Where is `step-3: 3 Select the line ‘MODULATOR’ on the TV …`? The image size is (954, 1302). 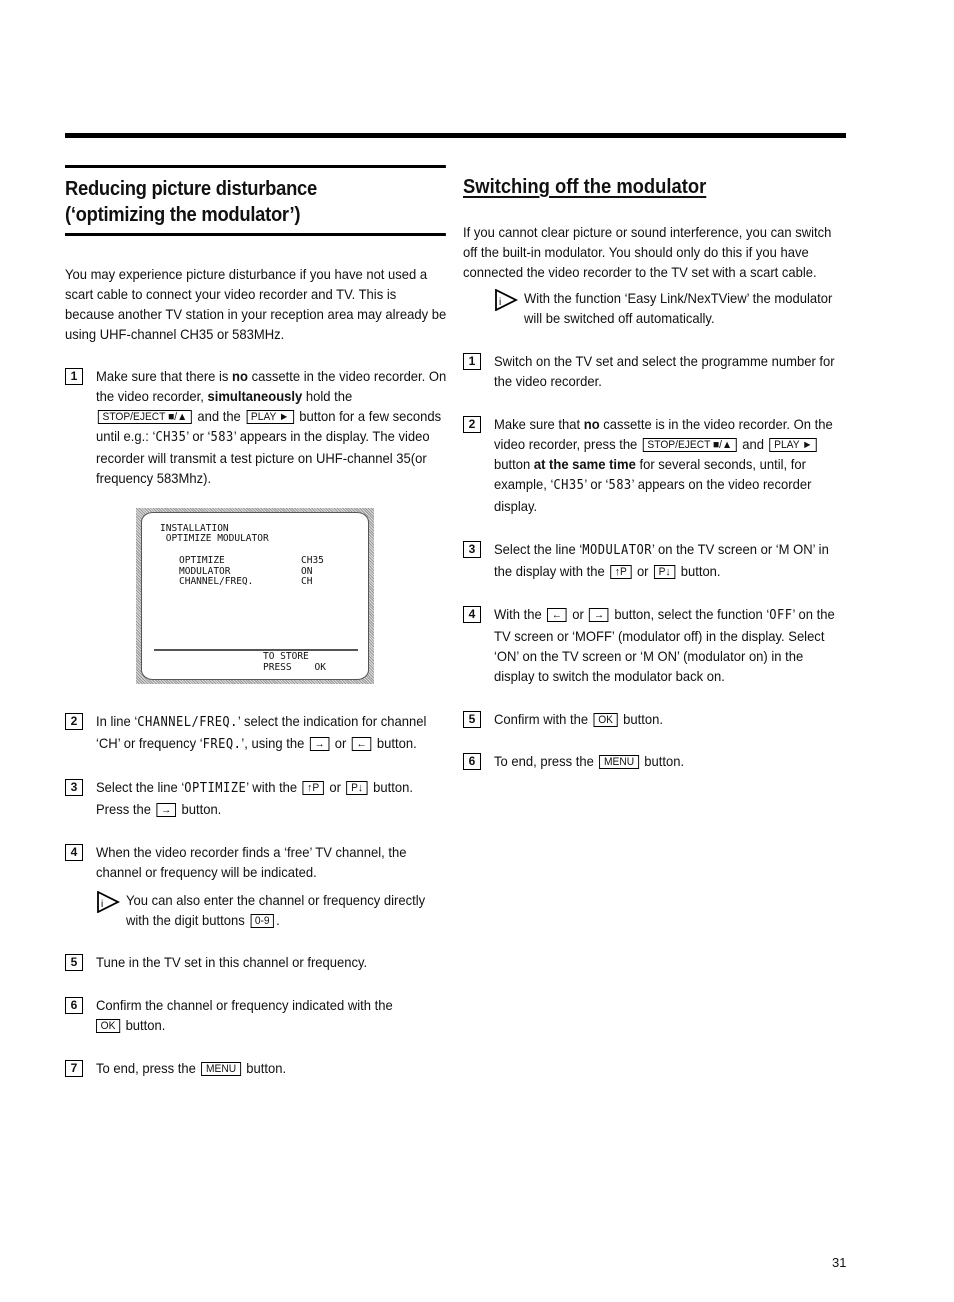
step-3: 3 Select the line ‘MODULATOR’ on the TV … is located at coordinates (654, 560).